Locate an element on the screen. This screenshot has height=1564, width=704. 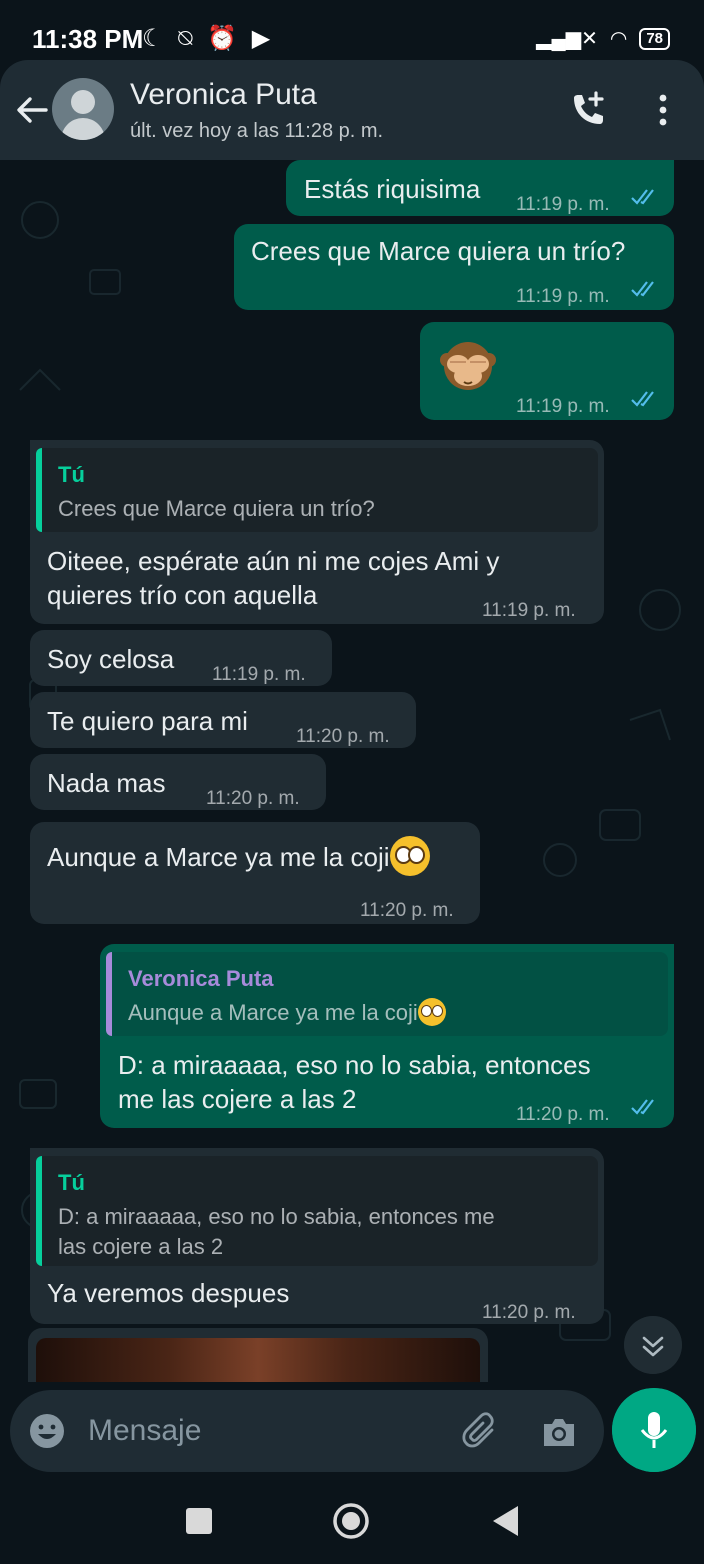
mic-icon is located at coordinates (654, 1430).